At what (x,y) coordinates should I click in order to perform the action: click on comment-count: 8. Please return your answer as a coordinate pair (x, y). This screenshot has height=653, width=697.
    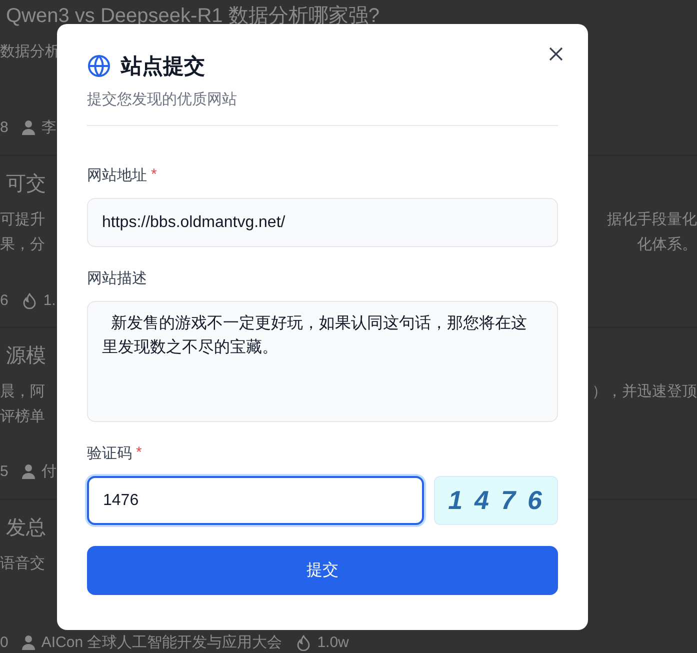
    Looking at the image, I should click on (4, 127).